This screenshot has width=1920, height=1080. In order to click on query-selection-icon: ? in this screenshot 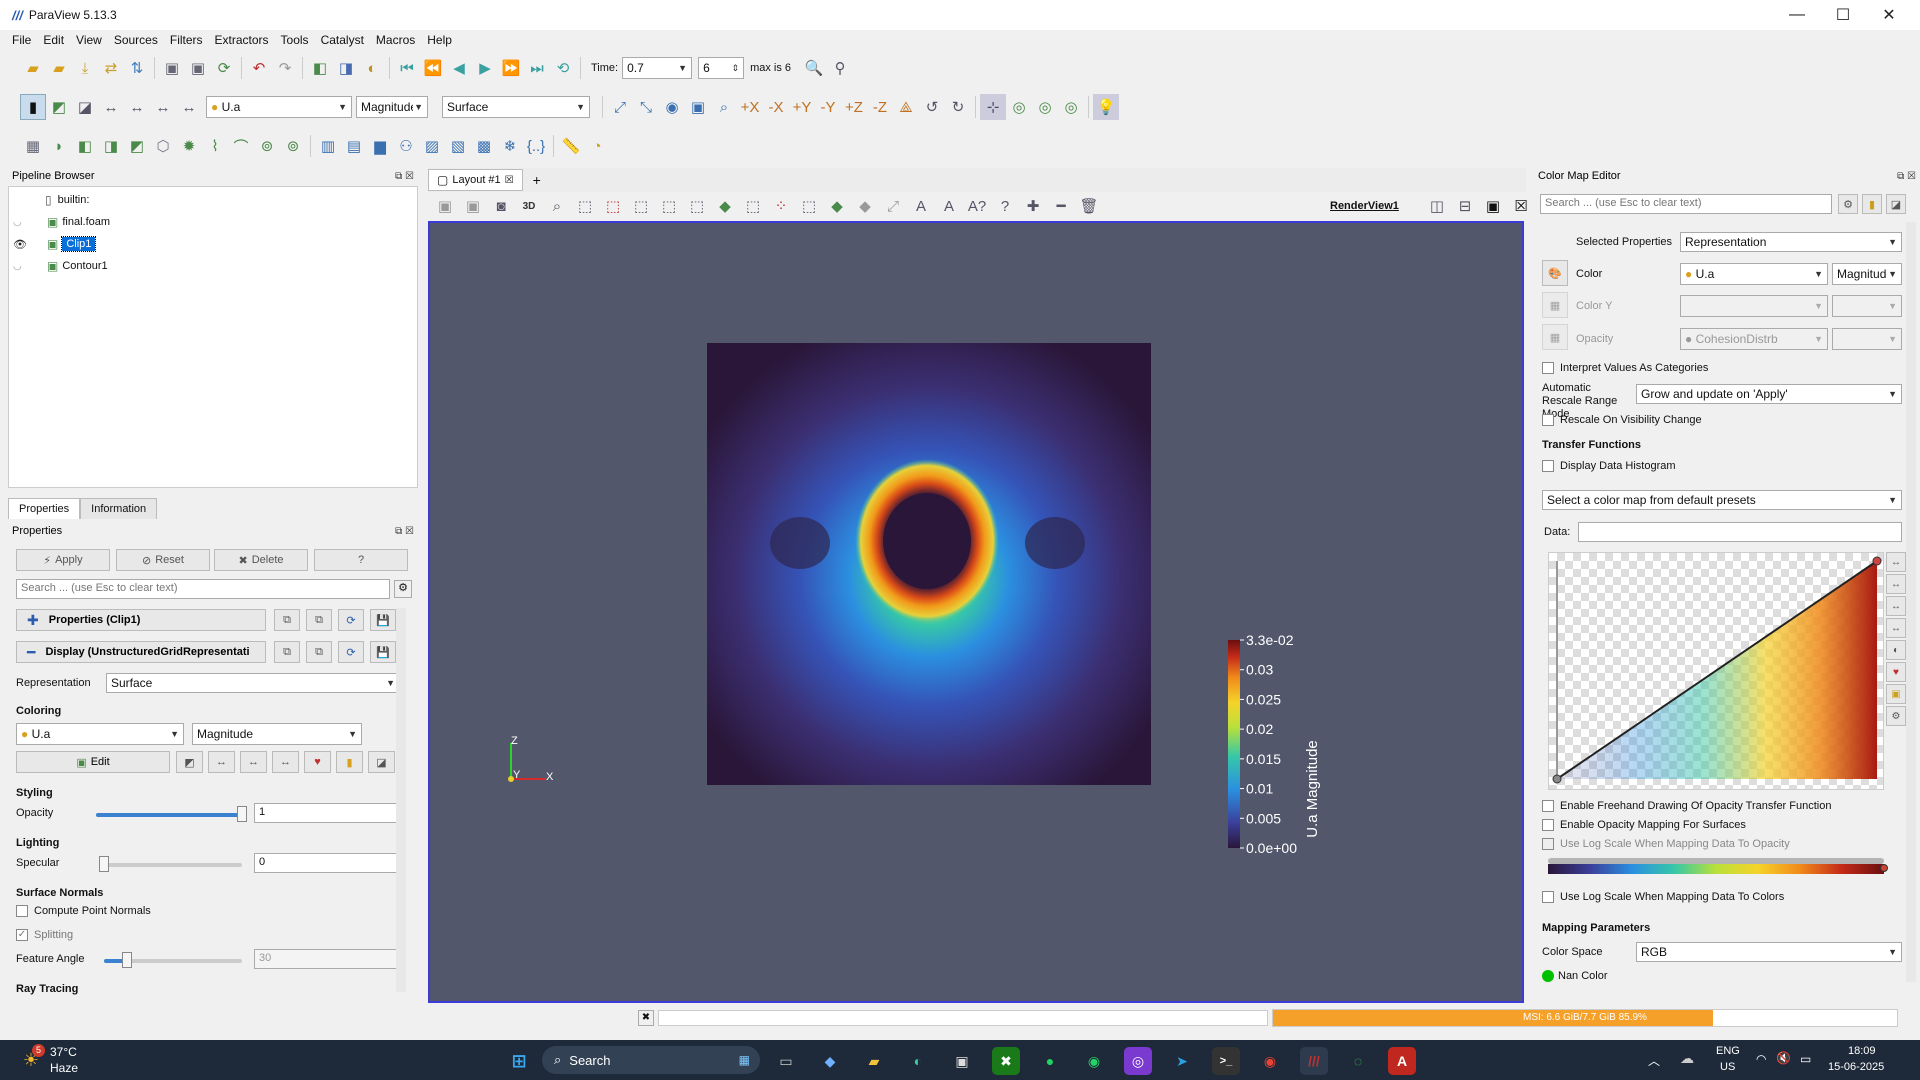, I will do `click(1005, 206)`.